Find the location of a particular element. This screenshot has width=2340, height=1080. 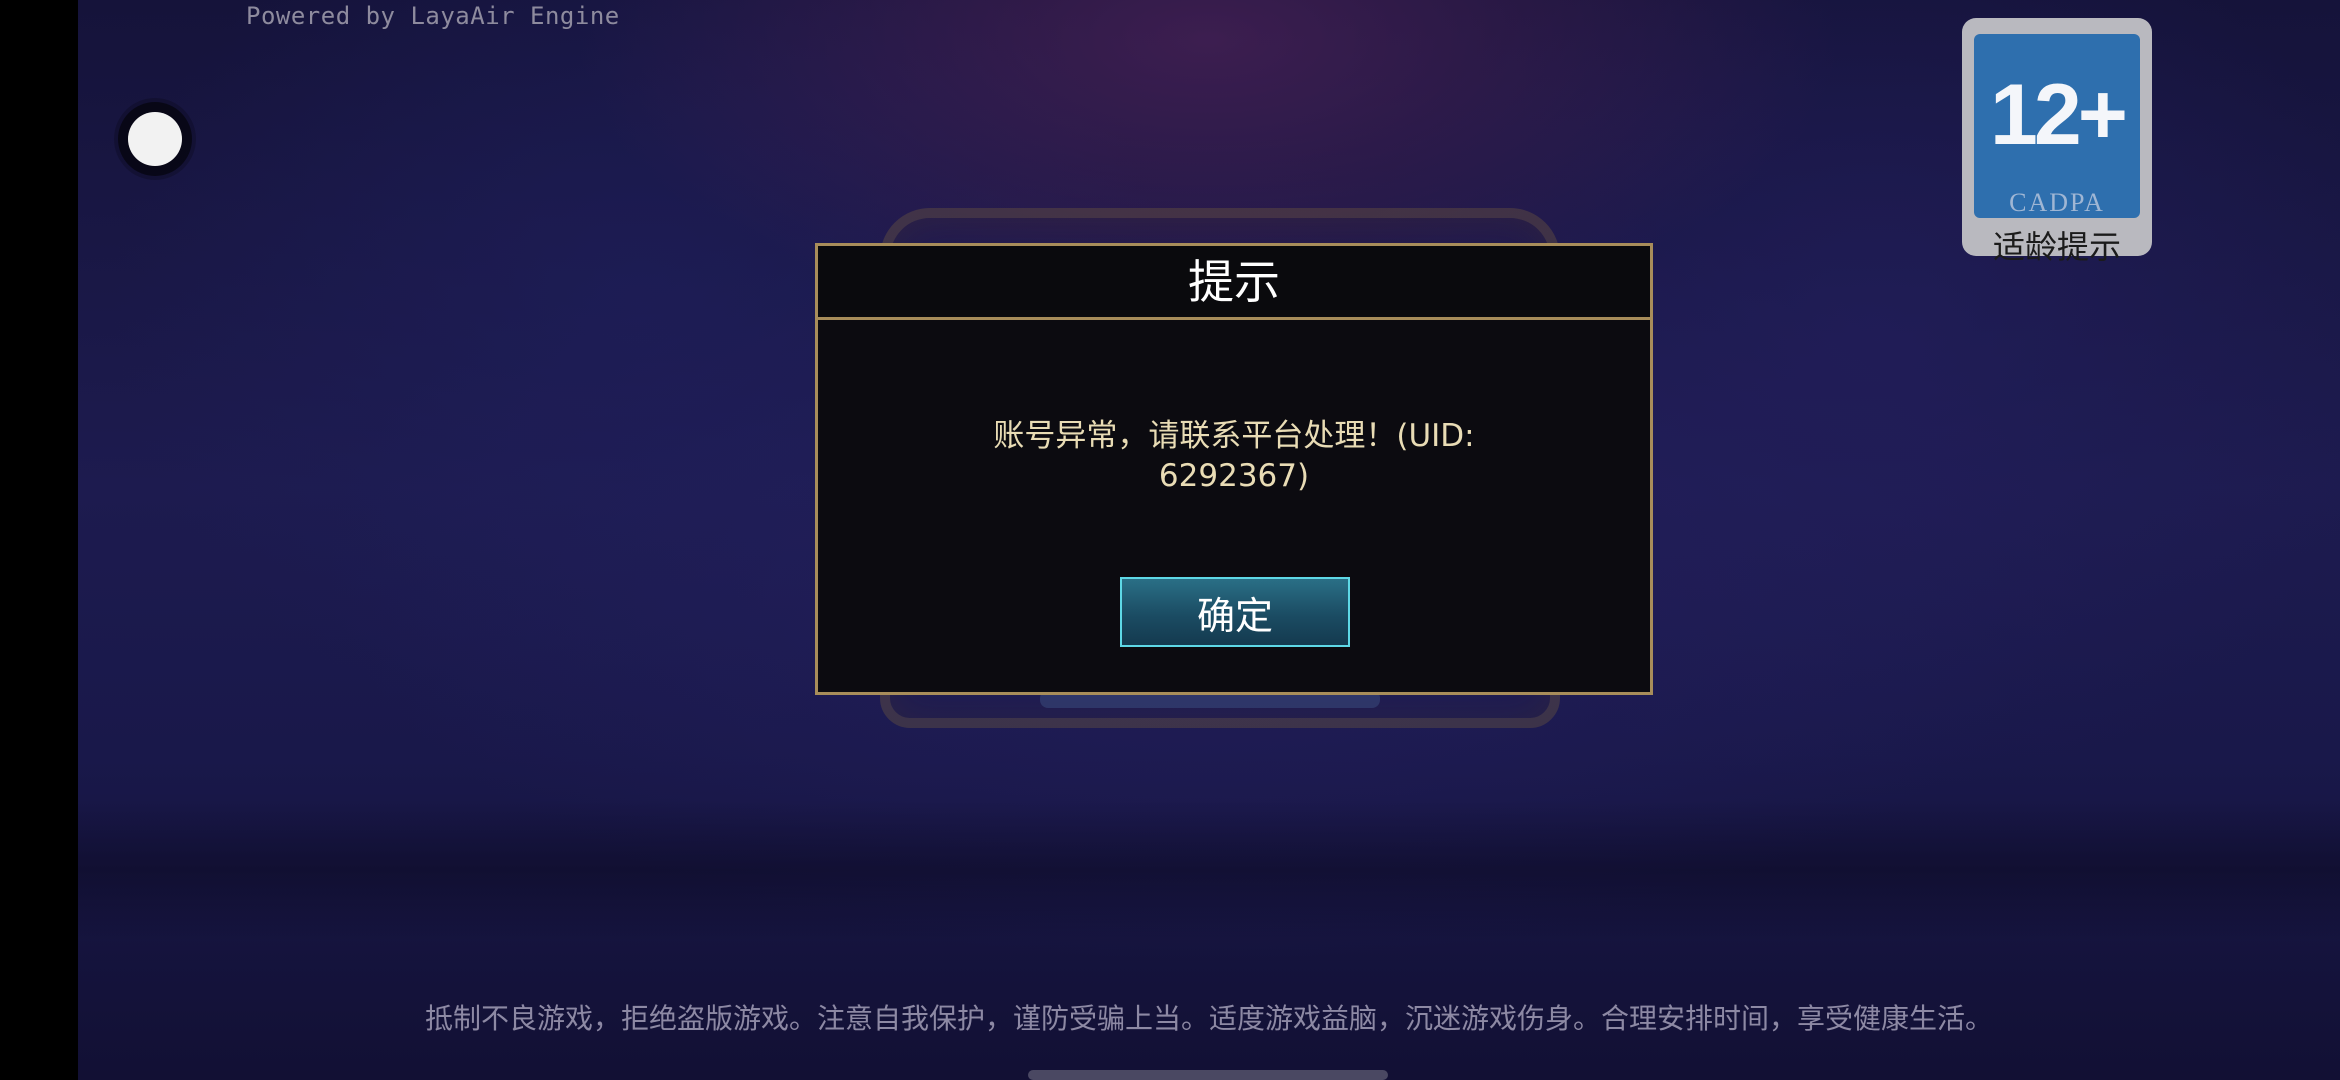

dialog-header: 提示 is located at coordinates (1234, 283).